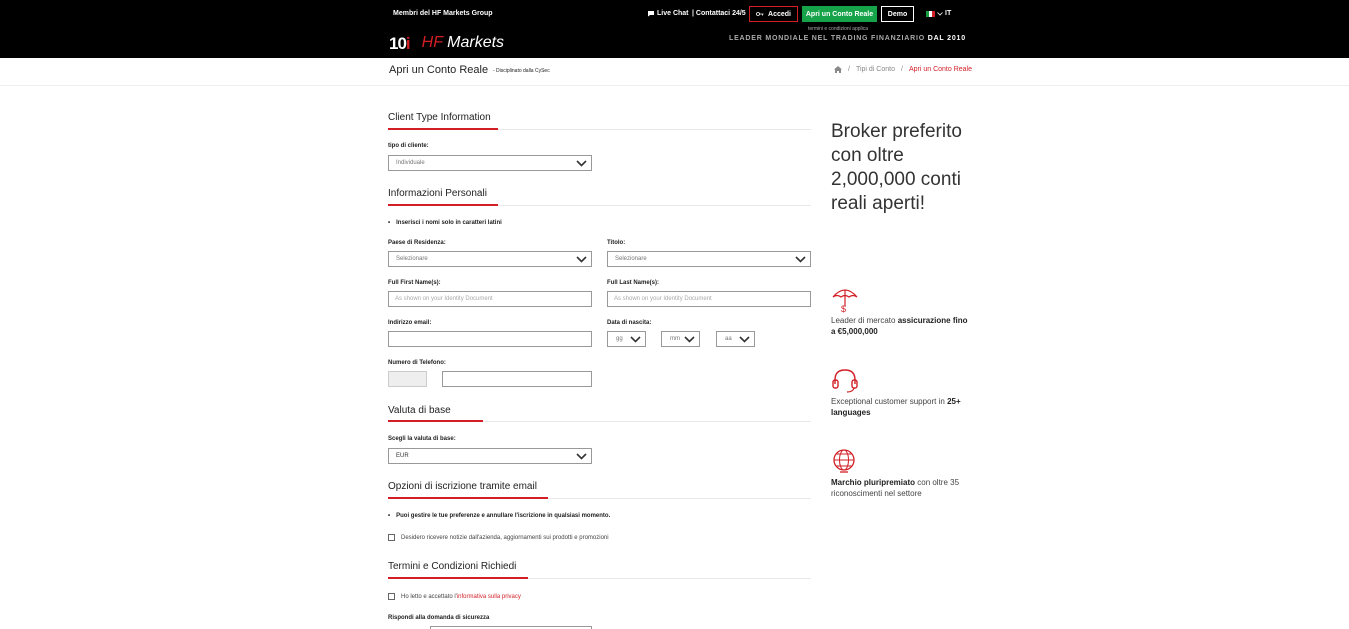 Image resolution: width=1349 pixels, height=629 pixels. I want to click on newsletter-checkbox, so click(391, 537).